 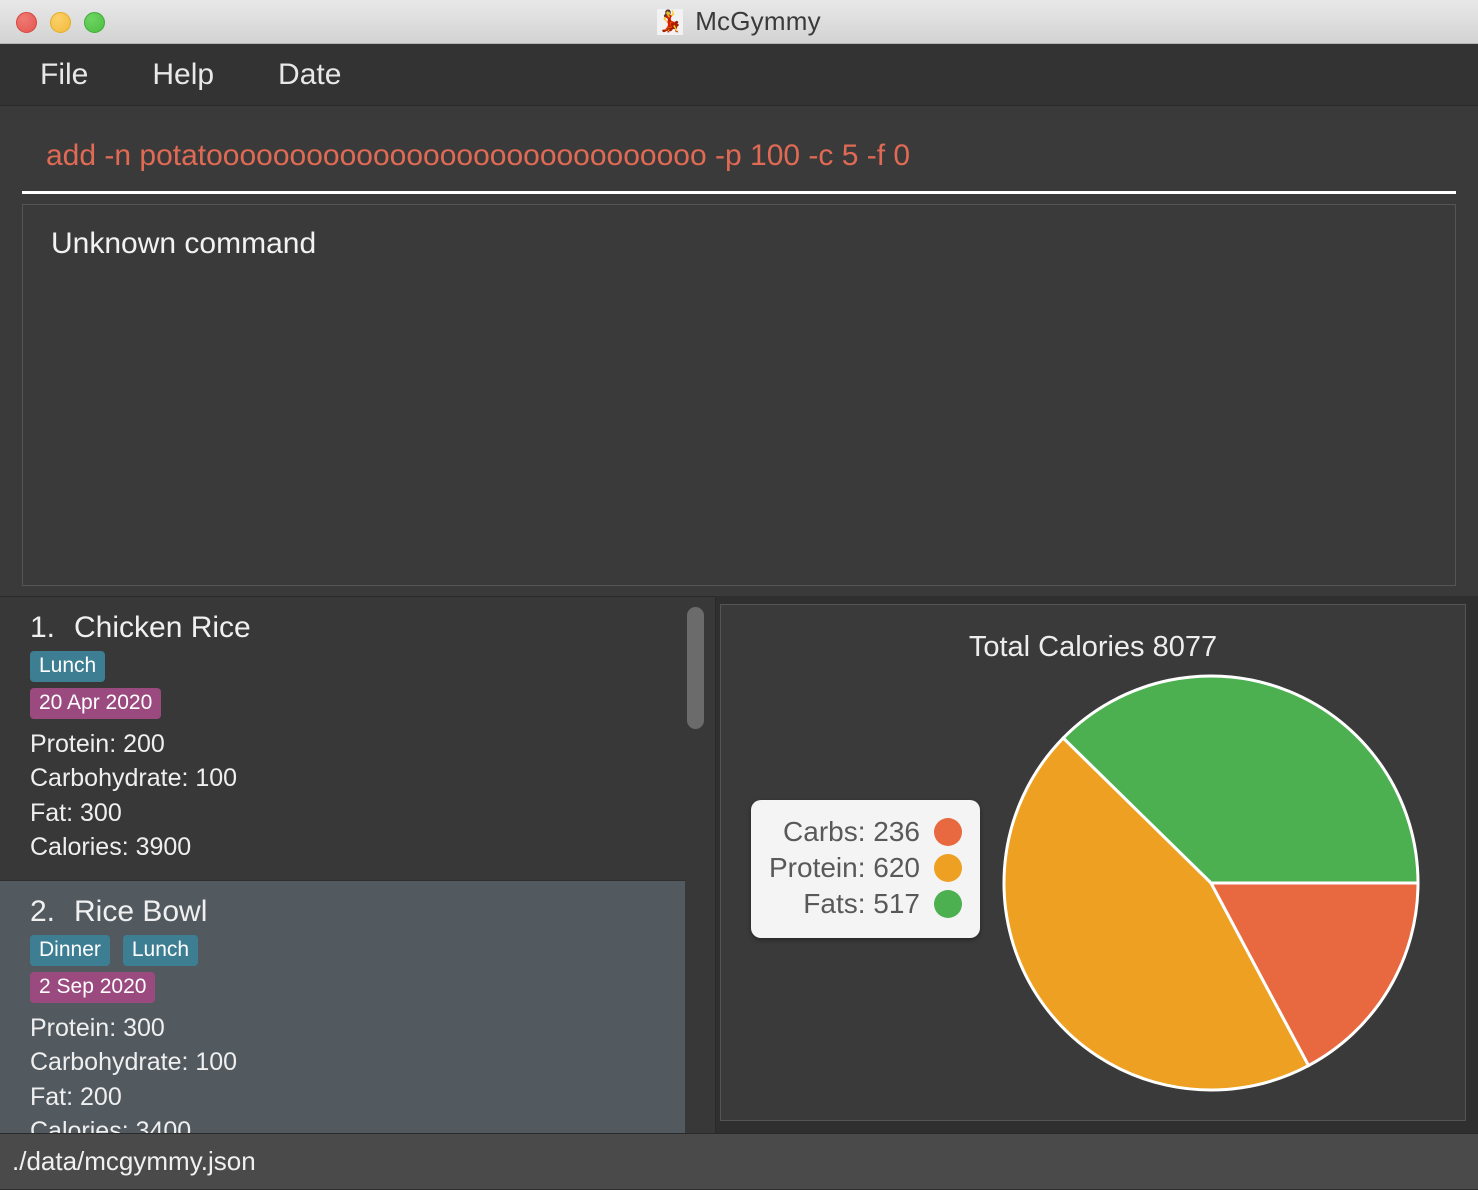 What do you see at coordinates (695, 668) in the screenshot?
I see `list-scrollbar-thumb` at bounding box center [695, 668].